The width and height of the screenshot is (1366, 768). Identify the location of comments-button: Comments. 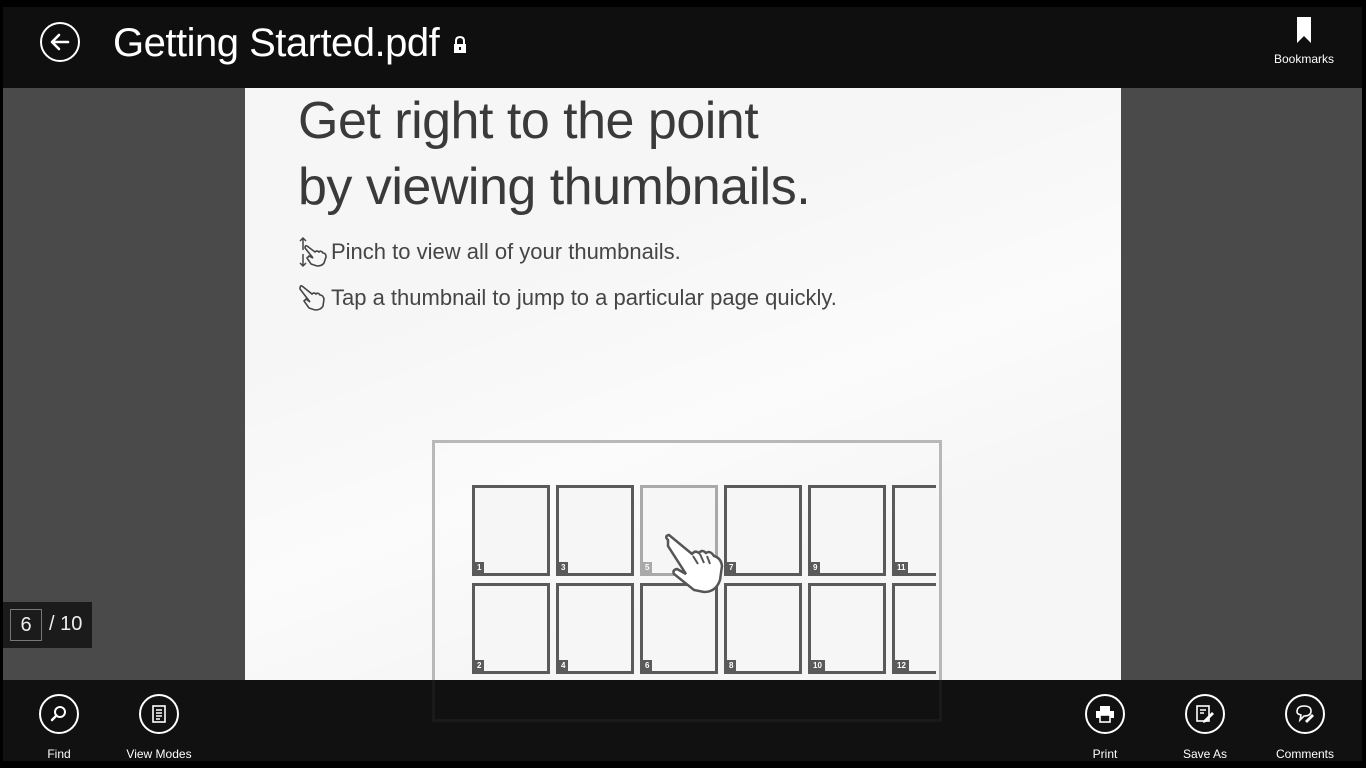
(1305, 727).